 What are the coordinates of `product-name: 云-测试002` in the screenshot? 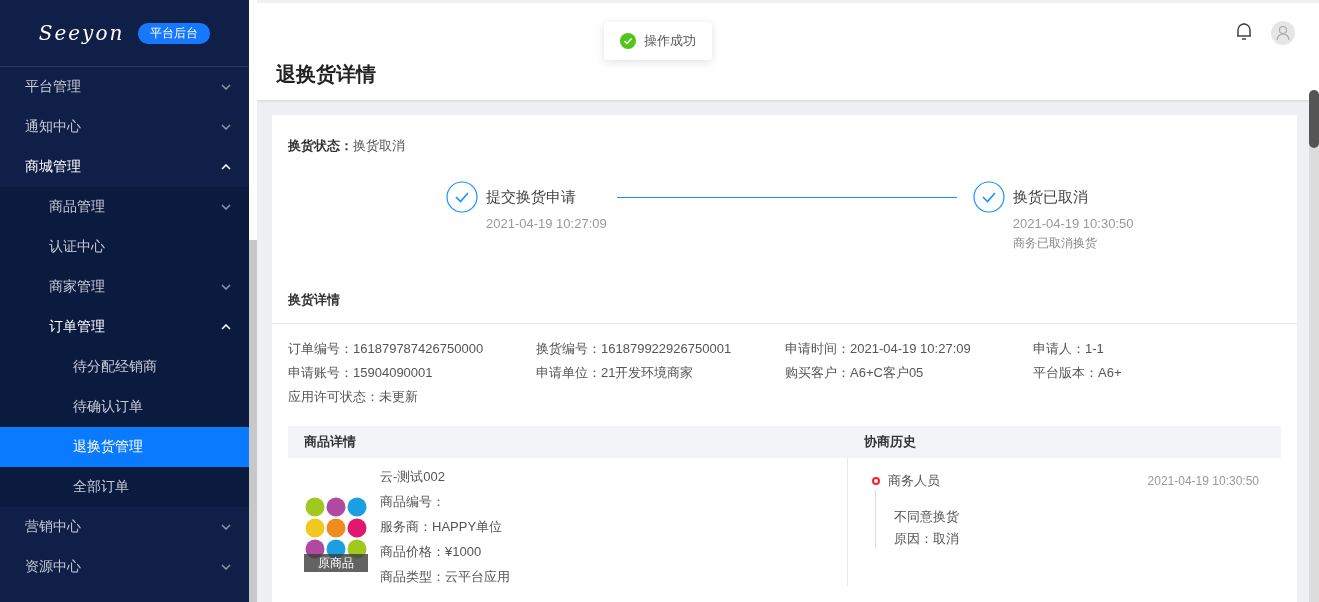 It's located at (413, 477).